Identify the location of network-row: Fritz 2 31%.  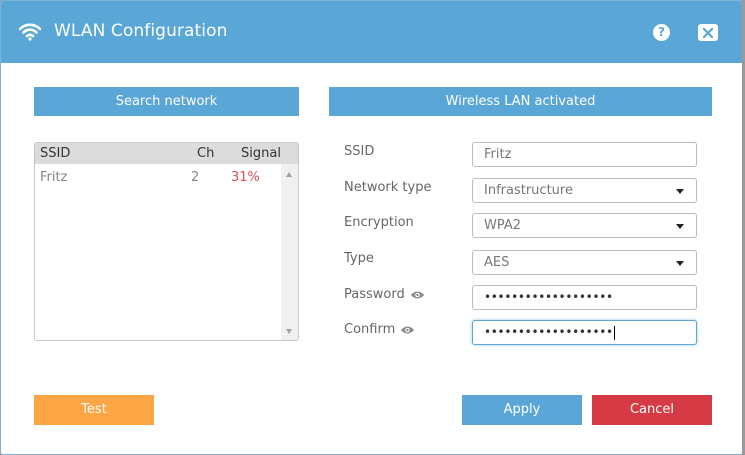
(158, 177).